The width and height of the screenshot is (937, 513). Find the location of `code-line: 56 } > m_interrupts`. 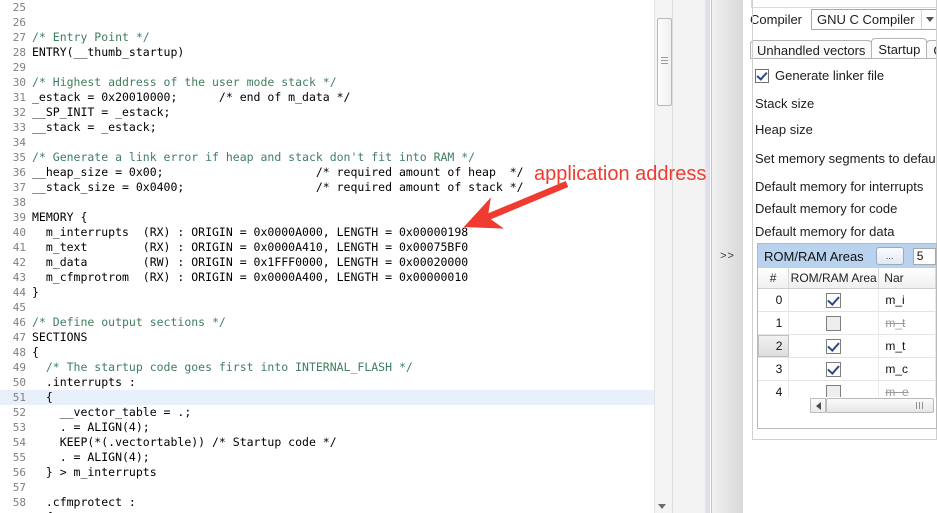

code-line: 56 } > m_interrupts is located at coordinates (336, 472).